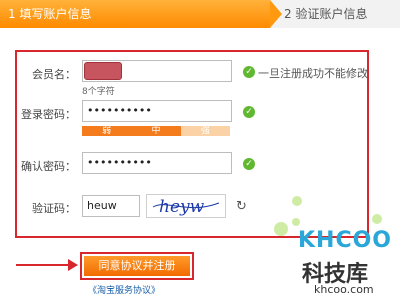  What do you see at coordinates (111, 206) in the screenshot?
I see `captcha-input: heuw` at bounding box center [111, 206].